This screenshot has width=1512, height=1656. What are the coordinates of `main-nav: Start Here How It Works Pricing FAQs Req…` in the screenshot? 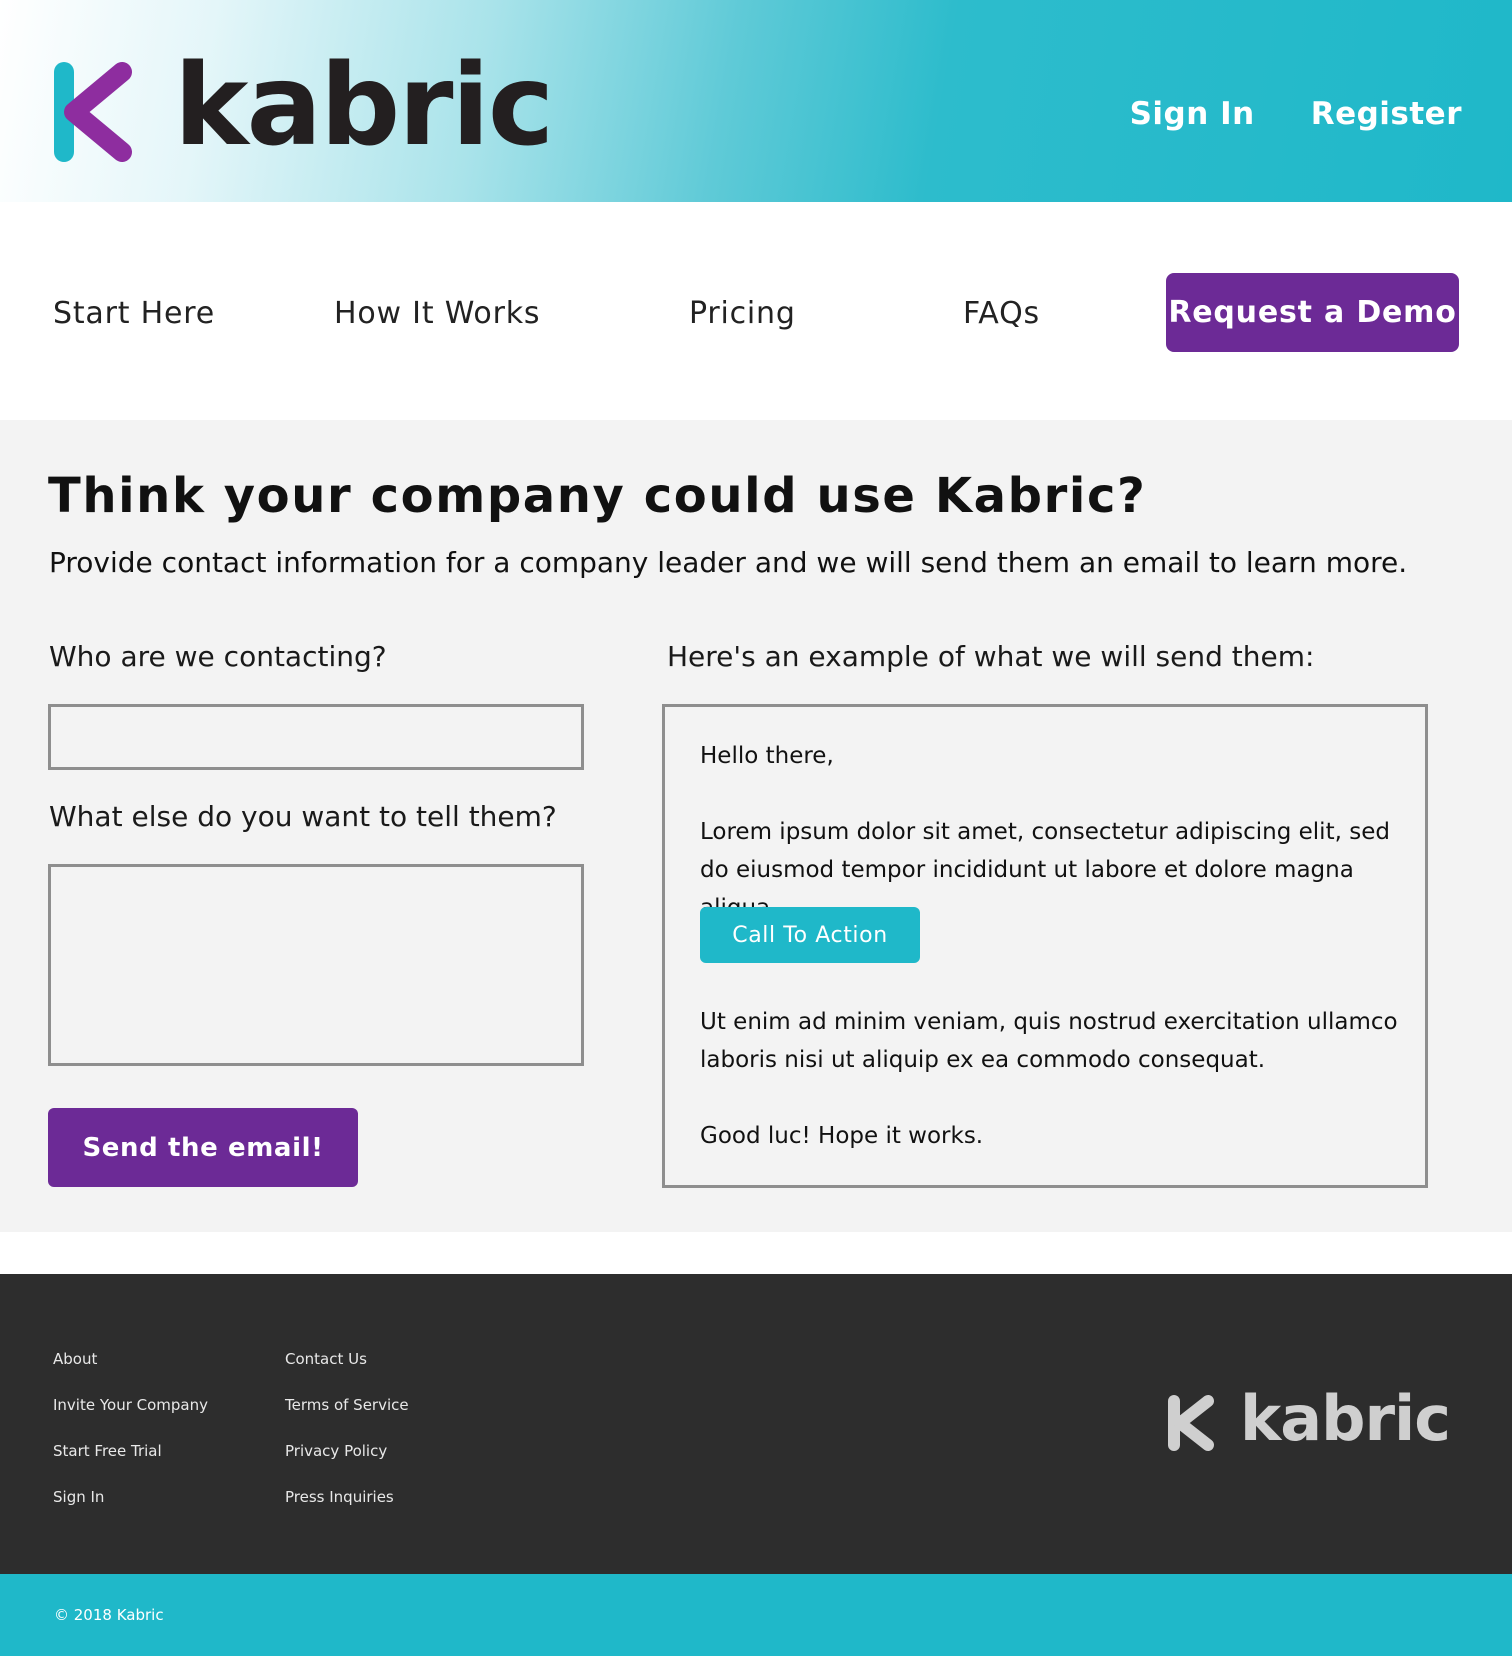 It's located at (756, 311).